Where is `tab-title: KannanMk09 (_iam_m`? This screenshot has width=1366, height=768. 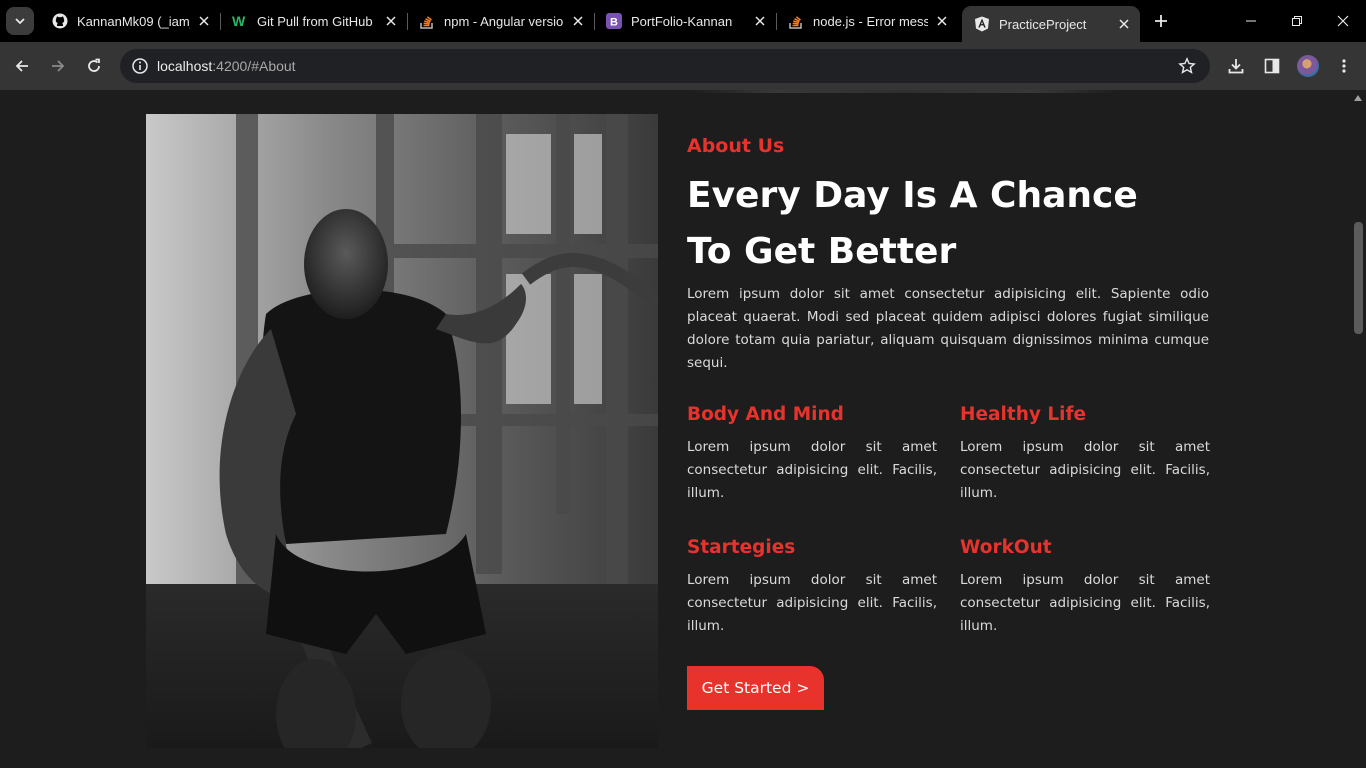
tab-title: KannanMk09 (_iam_m is located at coordinates (133, 21).